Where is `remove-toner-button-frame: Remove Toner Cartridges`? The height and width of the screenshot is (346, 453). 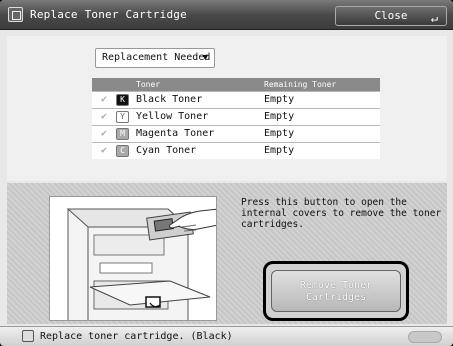
remove-toner-button-frame: Remove Toner Cartridges is located at coordinates (336, 291).